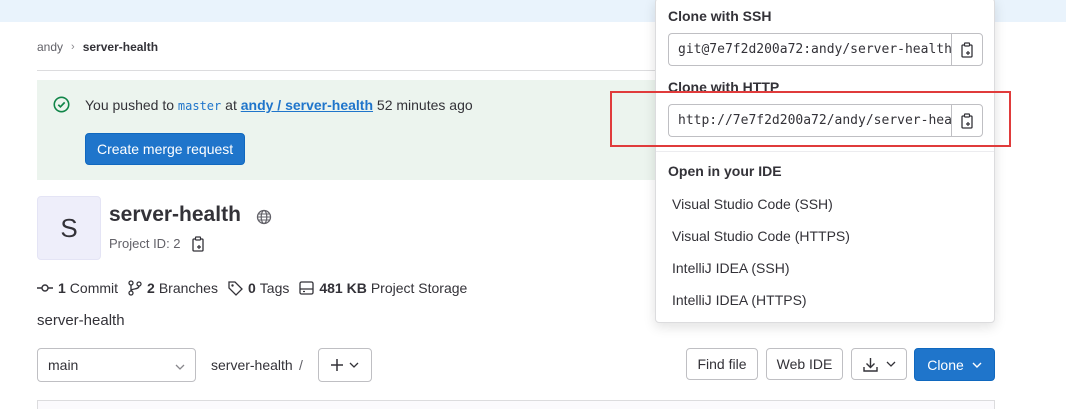 The image size is (1066, 409). I want to click on clone-button: Clone, so click(954, 364).